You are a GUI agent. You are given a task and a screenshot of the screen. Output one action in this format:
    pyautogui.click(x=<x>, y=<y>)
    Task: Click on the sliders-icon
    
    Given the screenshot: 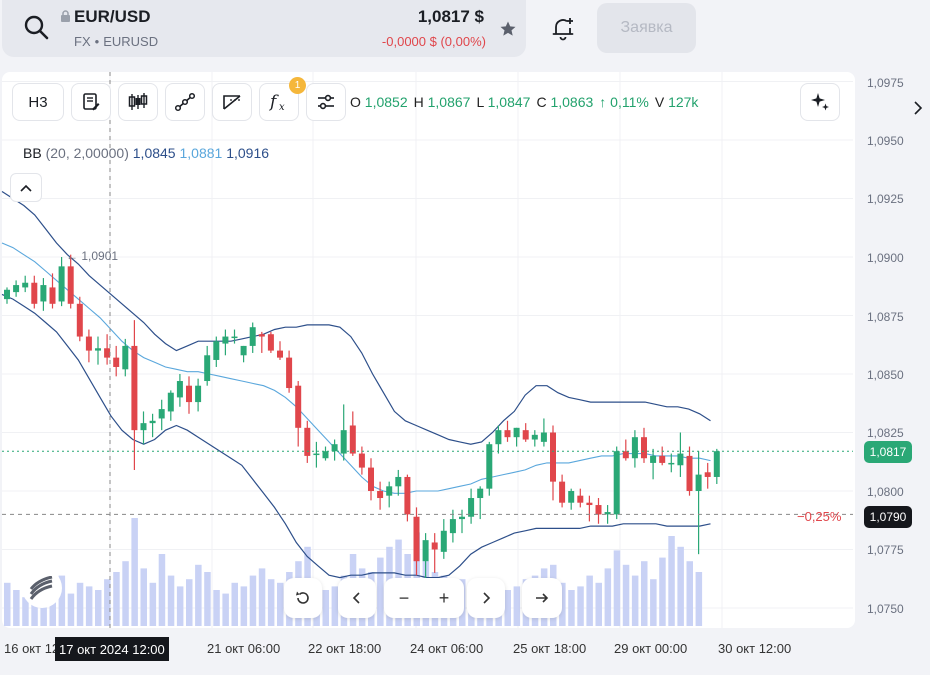 What is the action you would take?
    pyautogui.click(x=326, y=102)
    